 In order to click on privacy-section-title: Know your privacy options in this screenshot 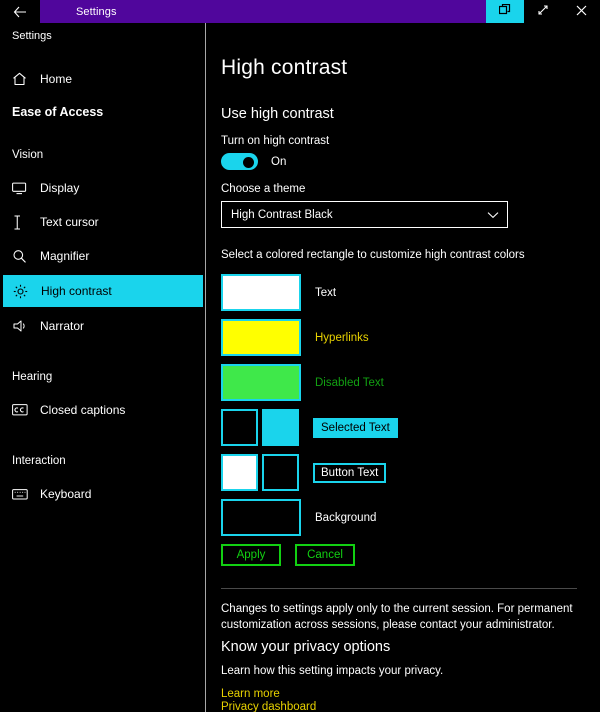, I will do `click(306, 647)`.